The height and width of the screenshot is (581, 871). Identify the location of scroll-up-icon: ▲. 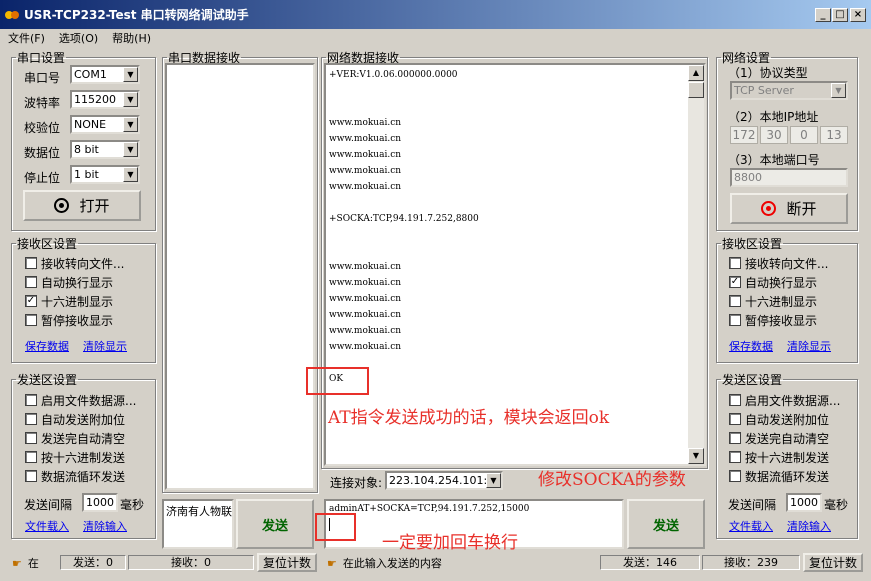
(696, 73).